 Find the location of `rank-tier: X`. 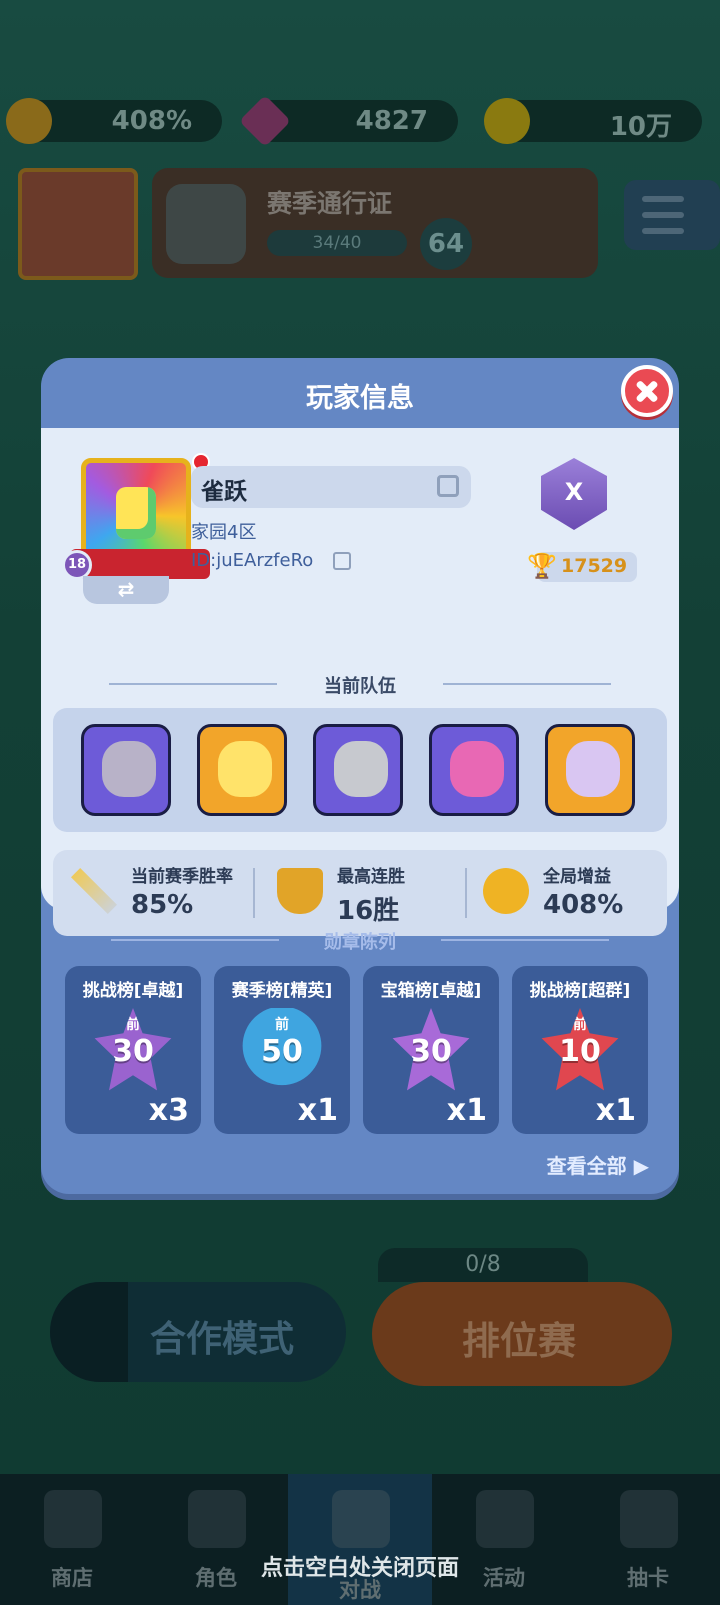

rank-tier: X is located at coordinates (574, 492).